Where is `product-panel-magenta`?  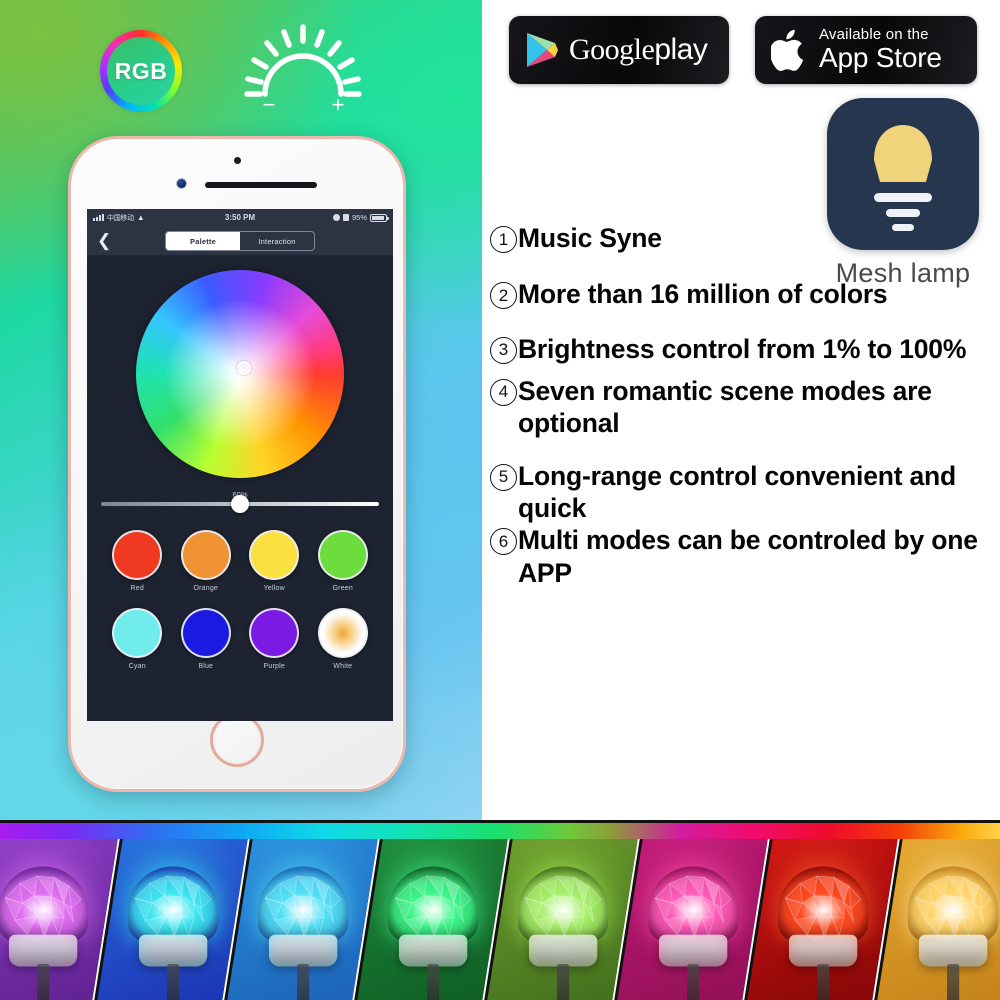
product-panel-magenta is located at coordinates (693, 919).